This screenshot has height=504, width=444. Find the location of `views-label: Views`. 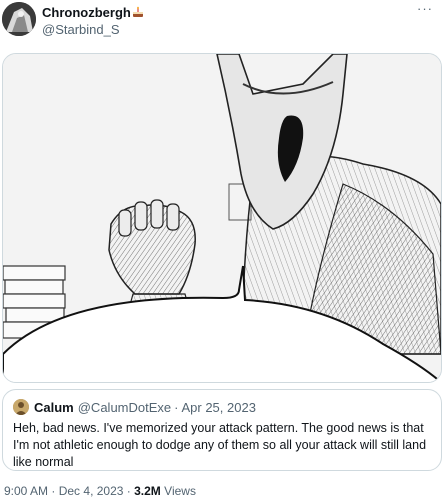

views-label: Views is located at coordinates (180, 491).